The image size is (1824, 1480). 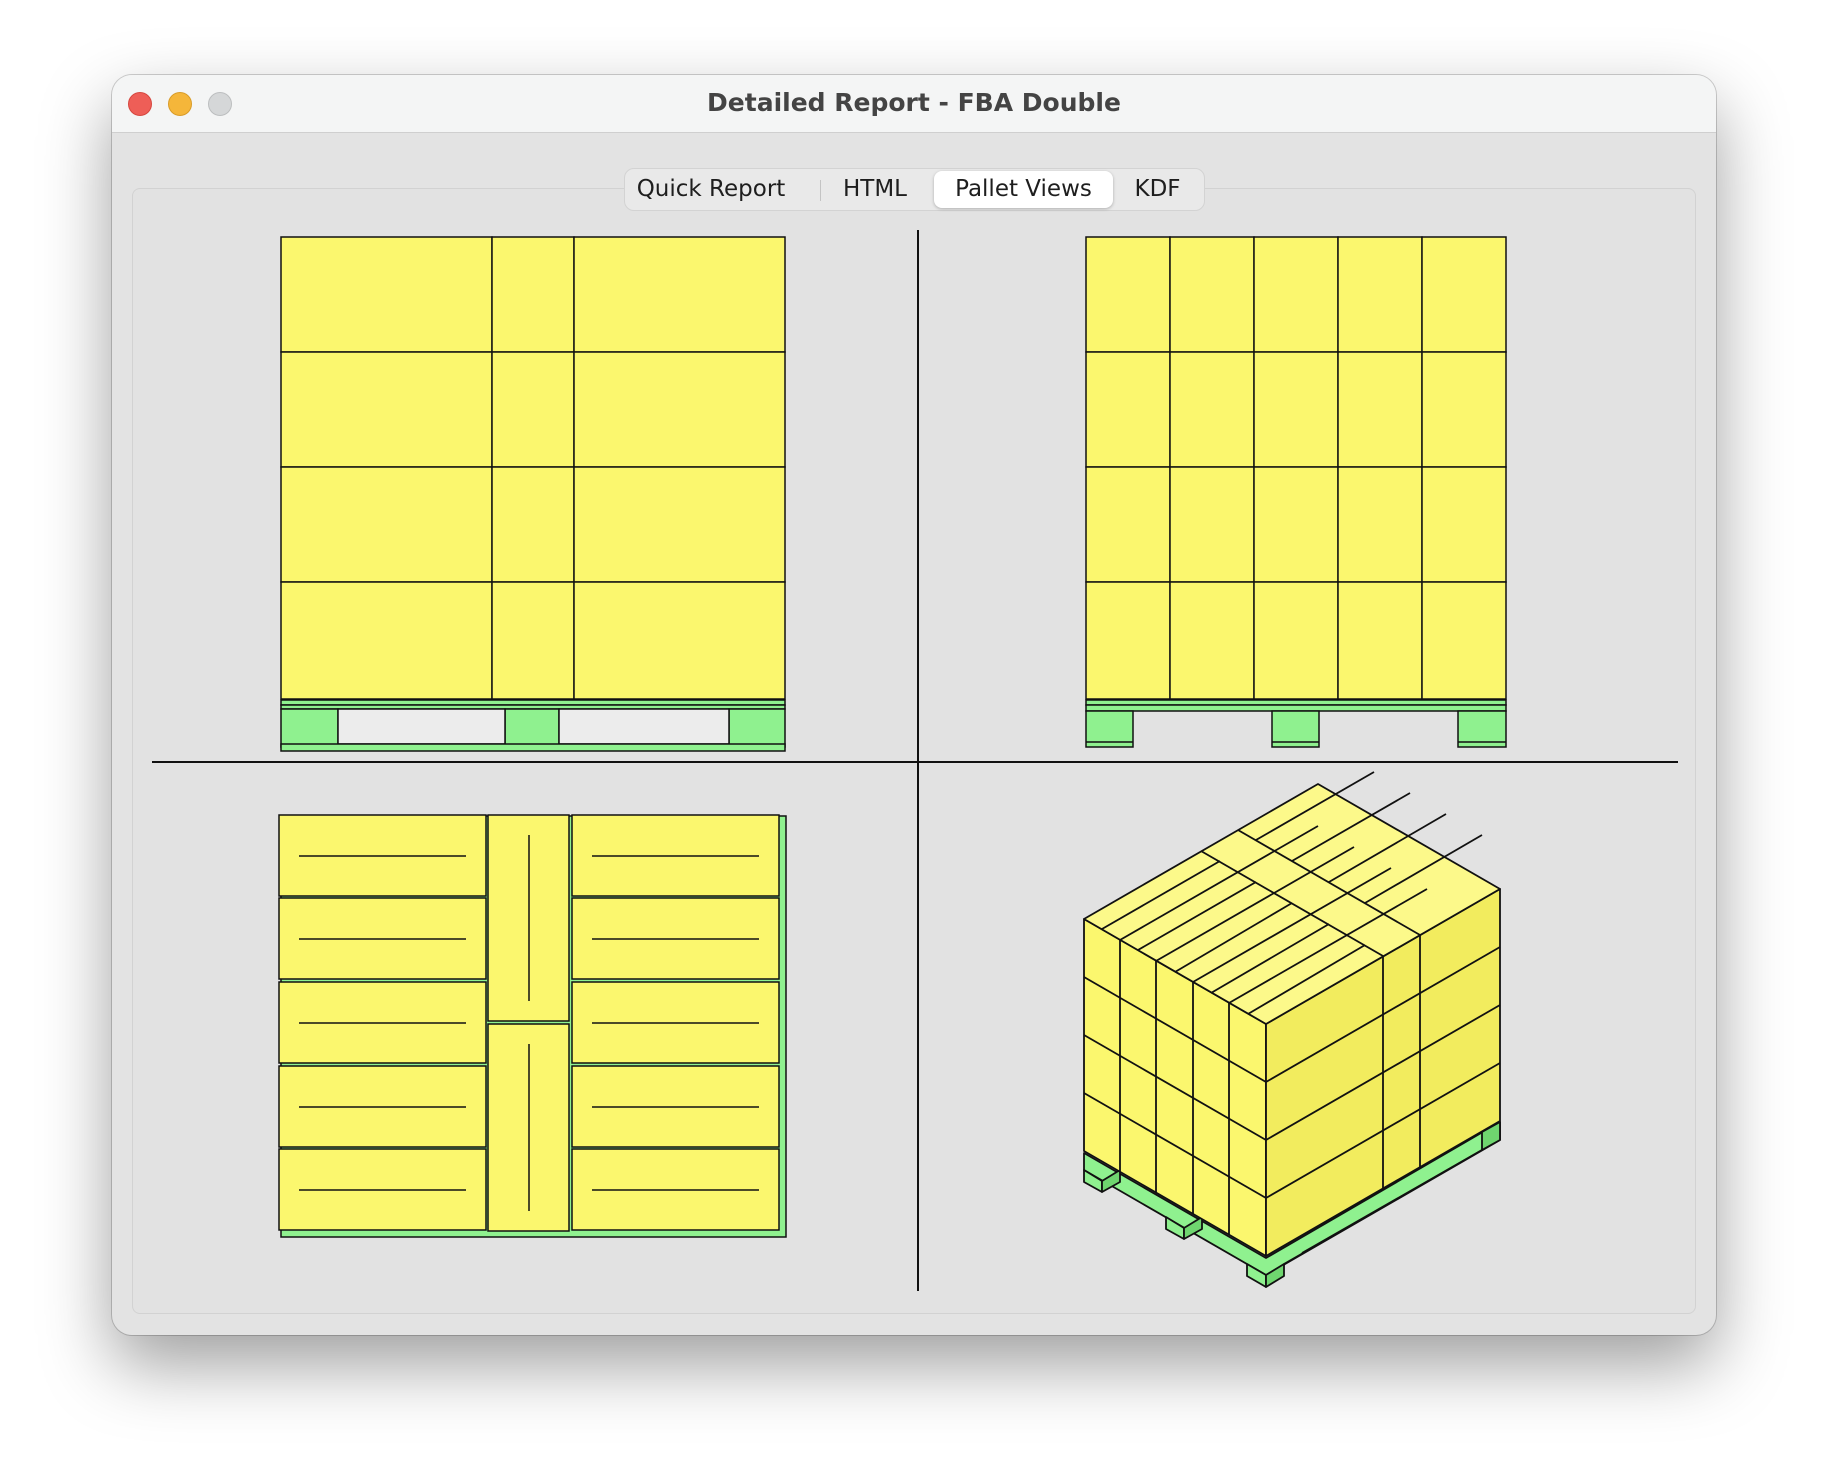 What do you see at coordinates (1296, 723) in the screenshot?
I see `side-pallet` at bounding box center [1296, 723].